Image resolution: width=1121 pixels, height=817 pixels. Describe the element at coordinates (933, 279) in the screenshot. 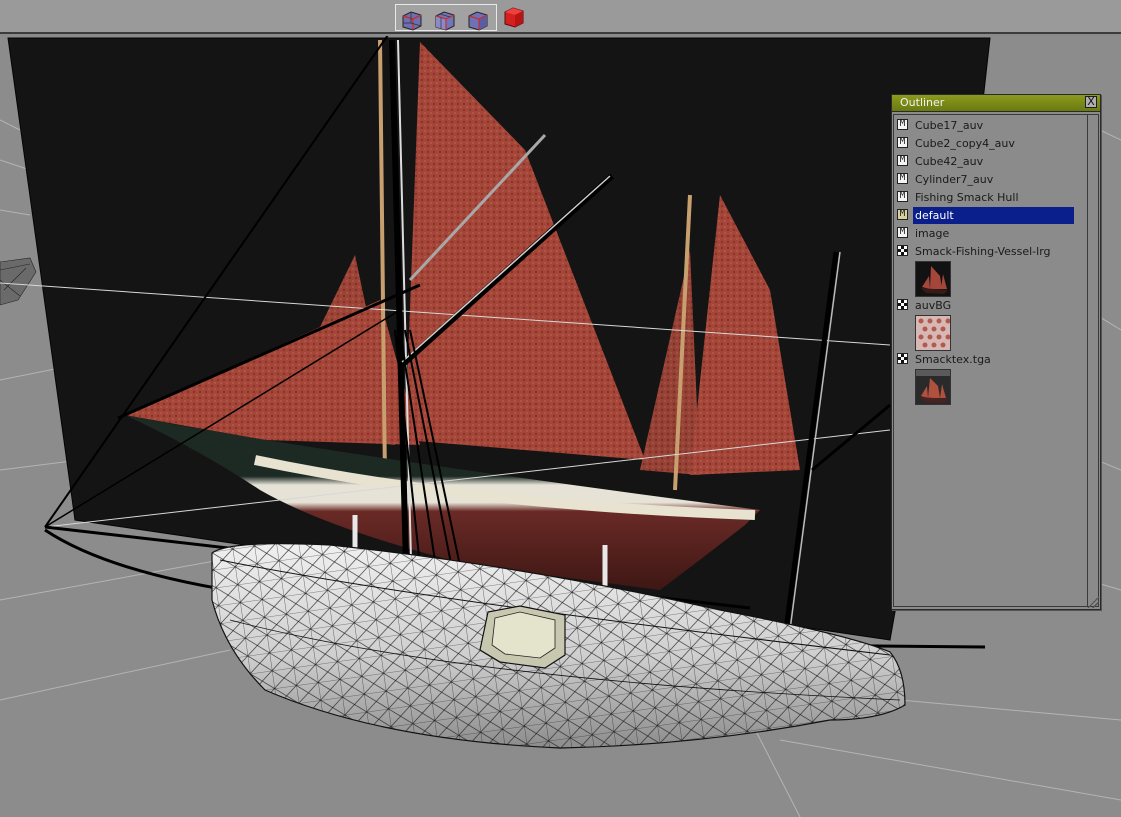

I see `texture-thumbnail-smack-photo` at that location.